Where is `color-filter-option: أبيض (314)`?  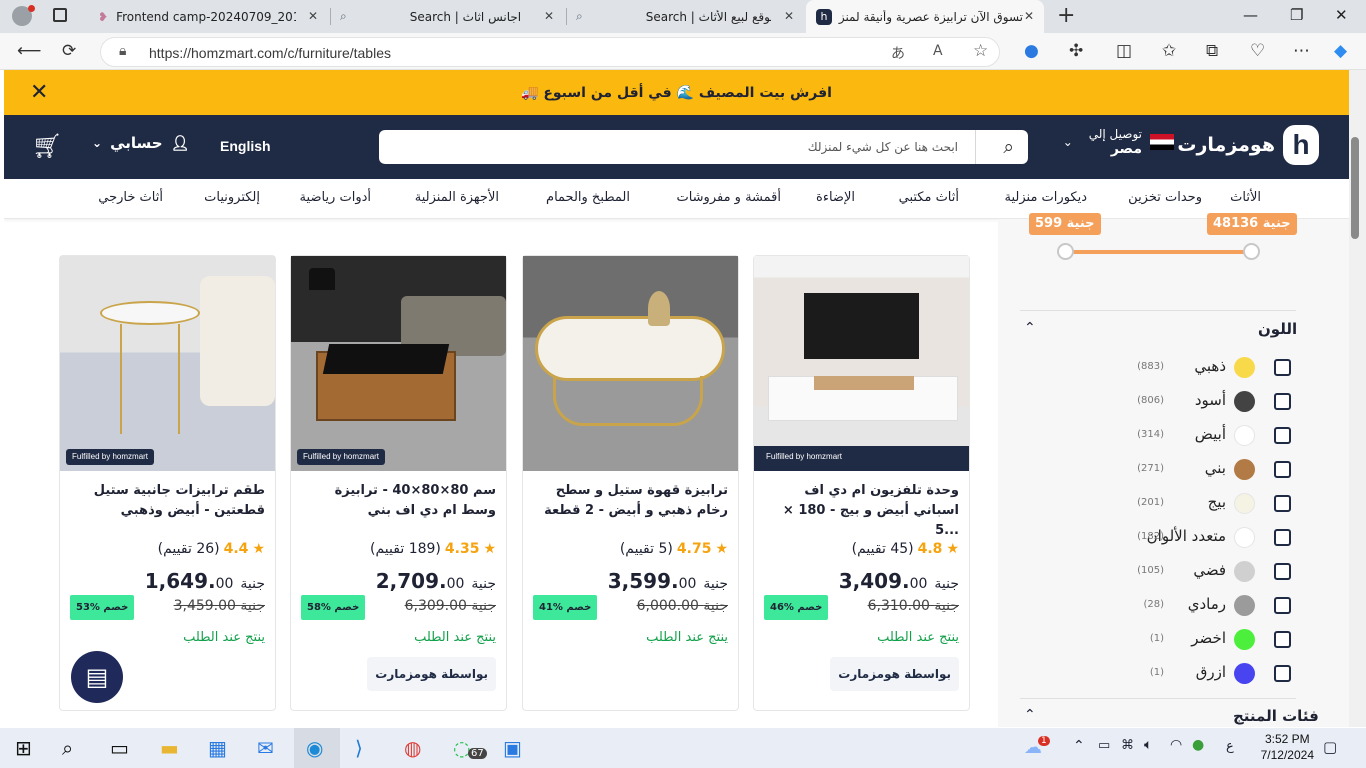 color-filter-option: أبيض (314) is located at coordinates (1200, 438).